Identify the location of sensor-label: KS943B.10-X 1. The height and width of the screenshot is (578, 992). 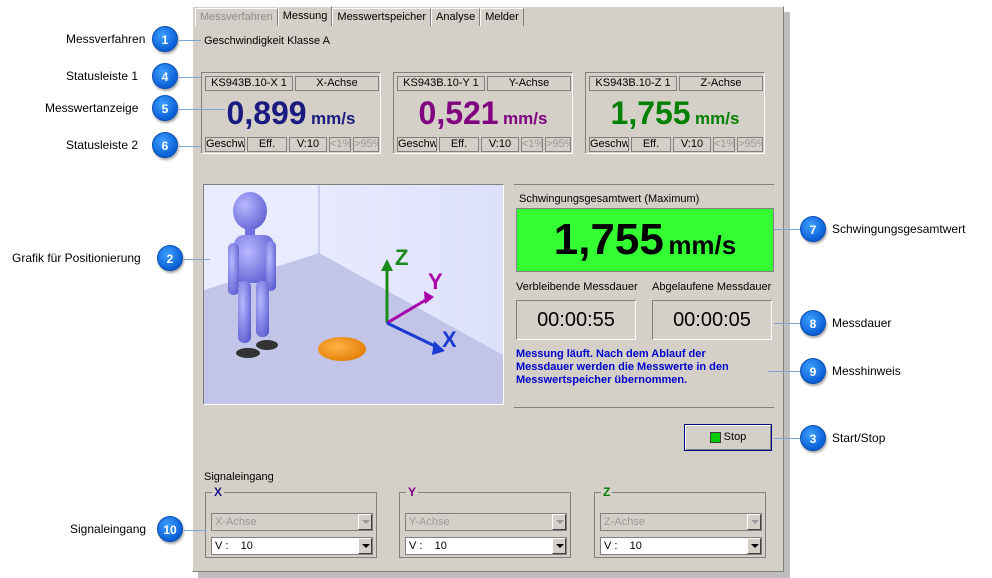
(249, 83).